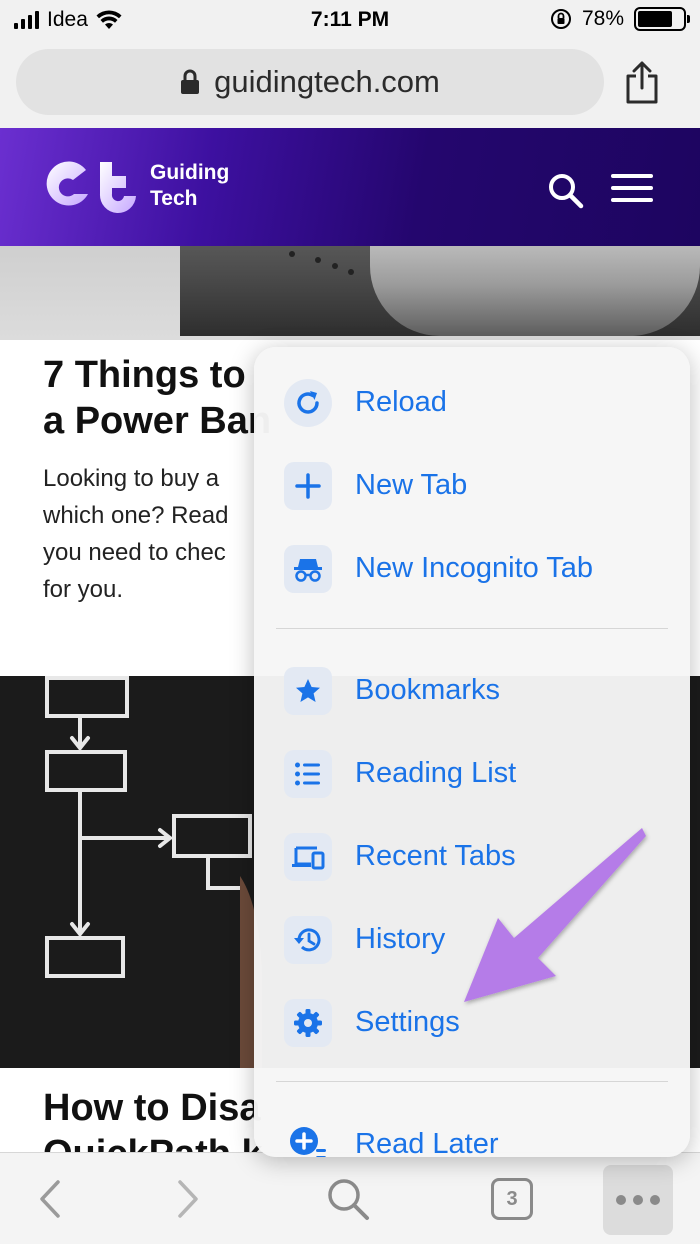 This screenshot has width=700, height=1244. I want to click on menu-item-bookmarks: Bookmarks, so click(472, 690).